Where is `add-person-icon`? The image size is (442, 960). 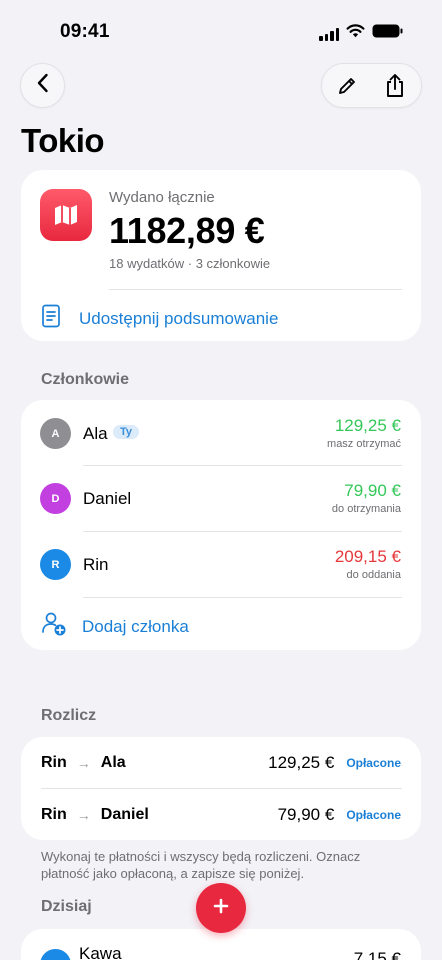 add-person-icon is located at coordinates (54, 626).